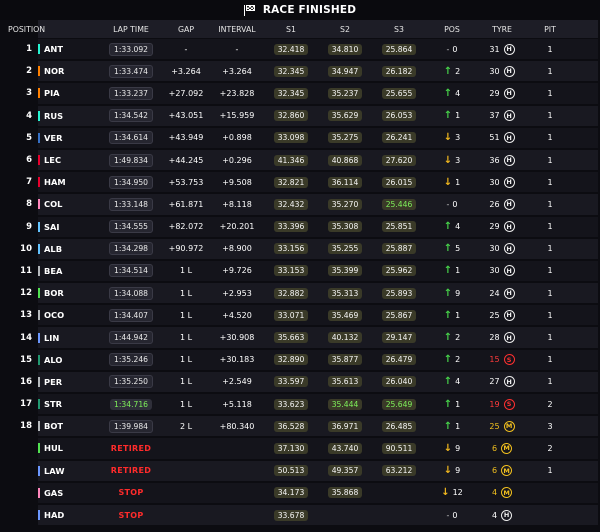  Describe the element at coordinates (131, 404) in the screenshot. I see `lap-time: 1:34.716` at that location.